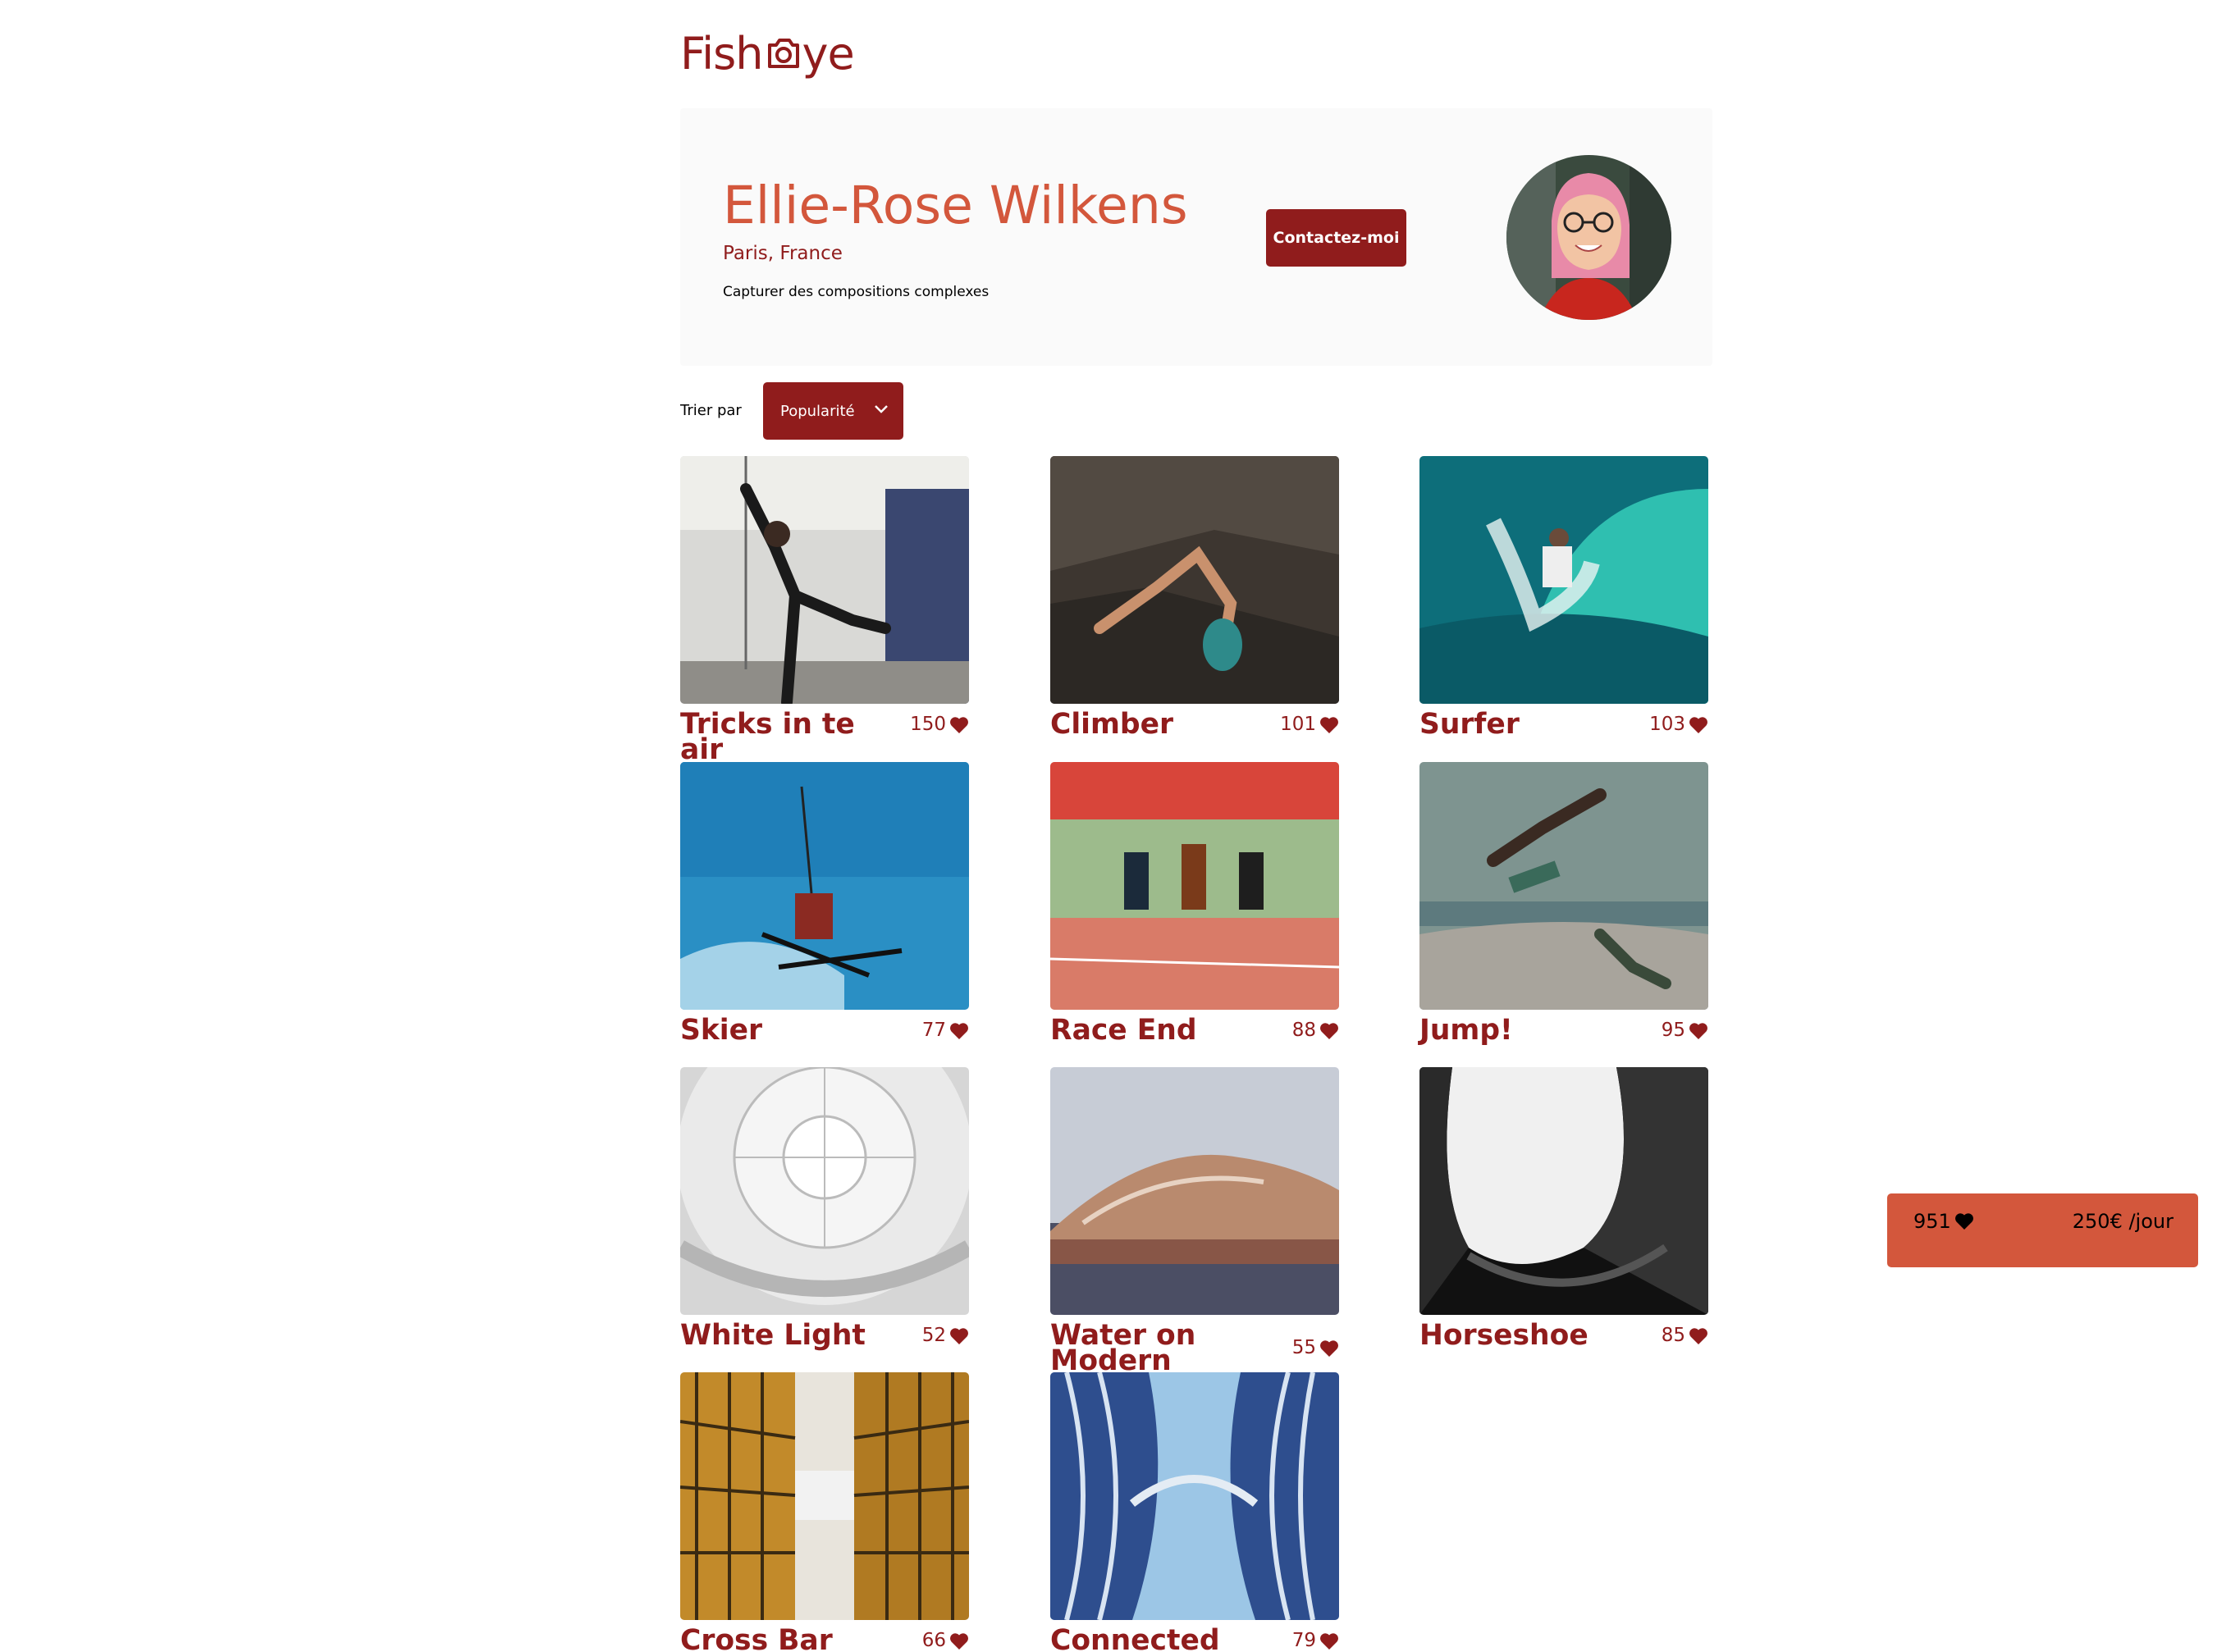 This screenshot has width=2217, height=1652. I want to click on media-card: Jump! 95, so click(1563, 905).